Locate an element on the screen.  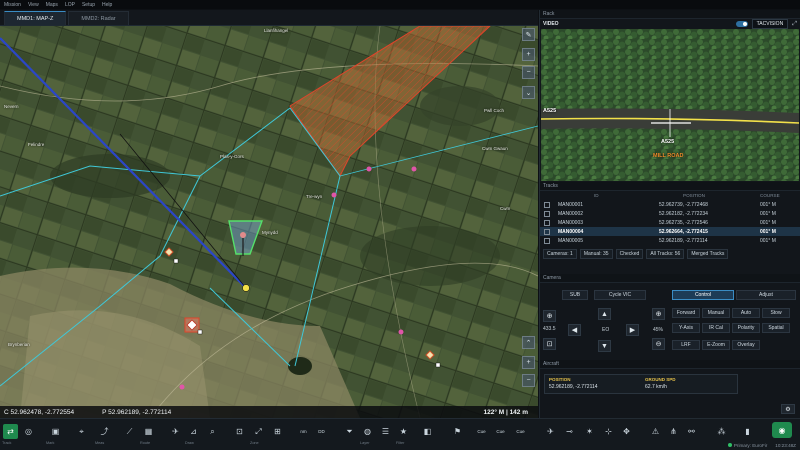
crosshair-icon: ⊹ is located at coordinates (608, 431).